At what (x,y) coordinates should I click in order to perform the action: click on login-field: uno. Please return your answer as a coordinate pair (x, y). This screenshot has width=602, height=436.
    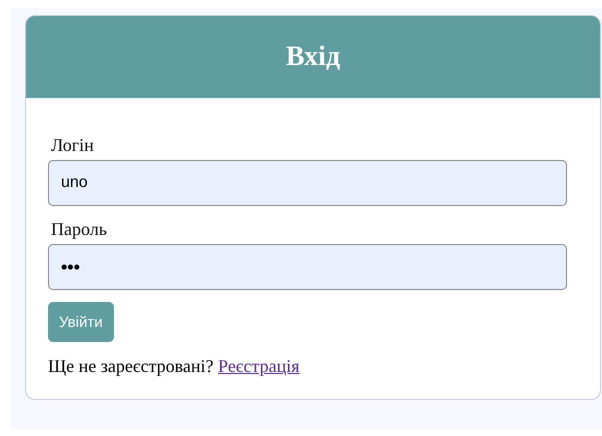
    Looking at the image, I should click on (307, 183).